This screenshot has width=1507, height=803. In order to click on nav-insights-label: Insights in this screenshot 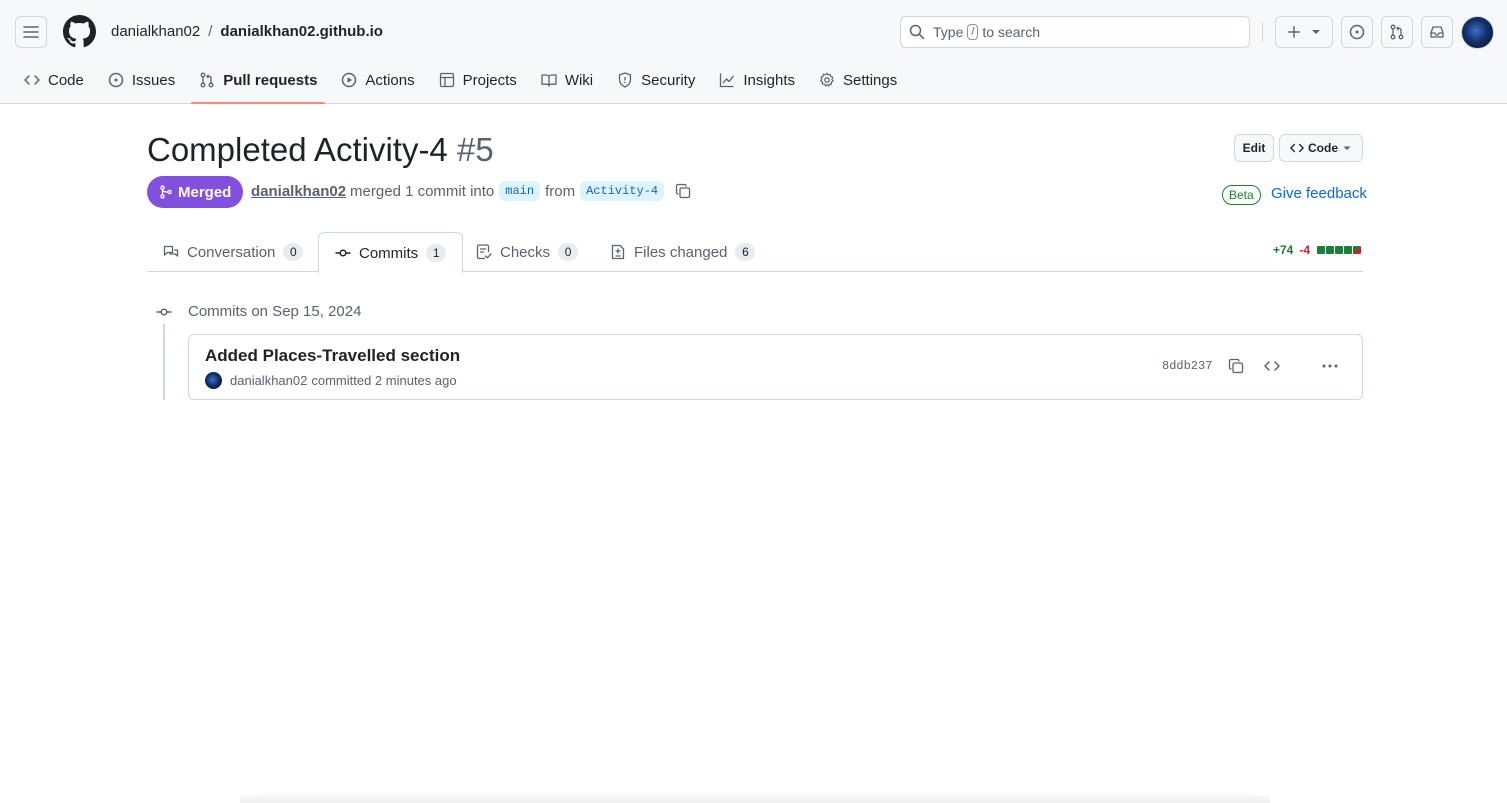, I will do `click(769, 80)`.